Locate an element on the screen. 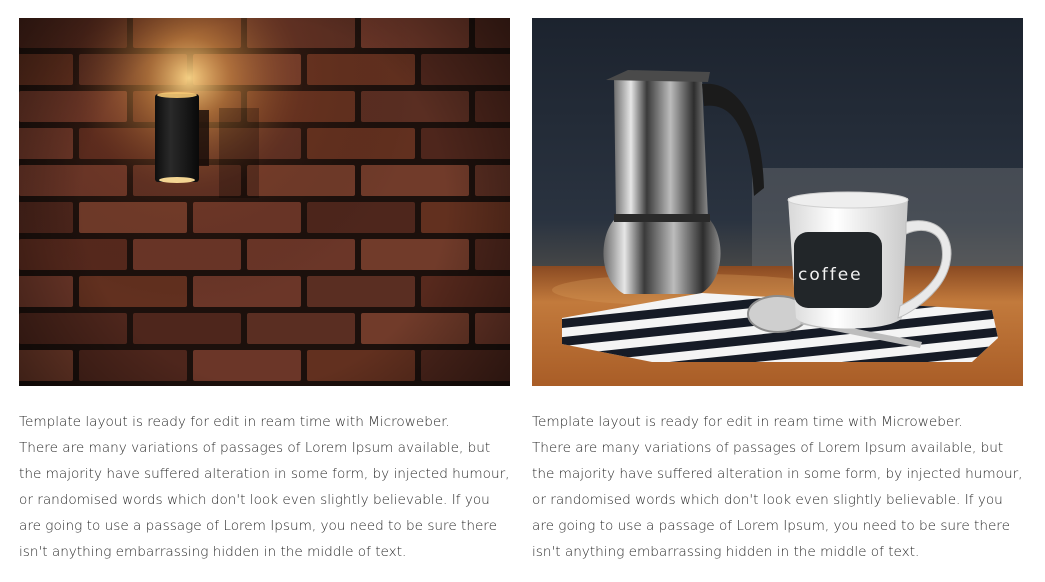  wall-lamp is located at coordinates (177, 138).